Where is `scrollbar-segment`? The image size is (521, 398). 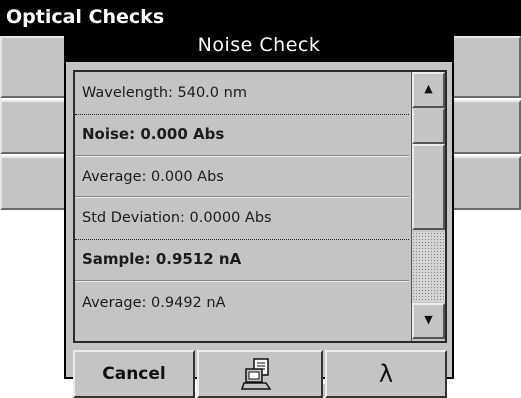
scrollbar-segment is located at coordinates (428, 126).